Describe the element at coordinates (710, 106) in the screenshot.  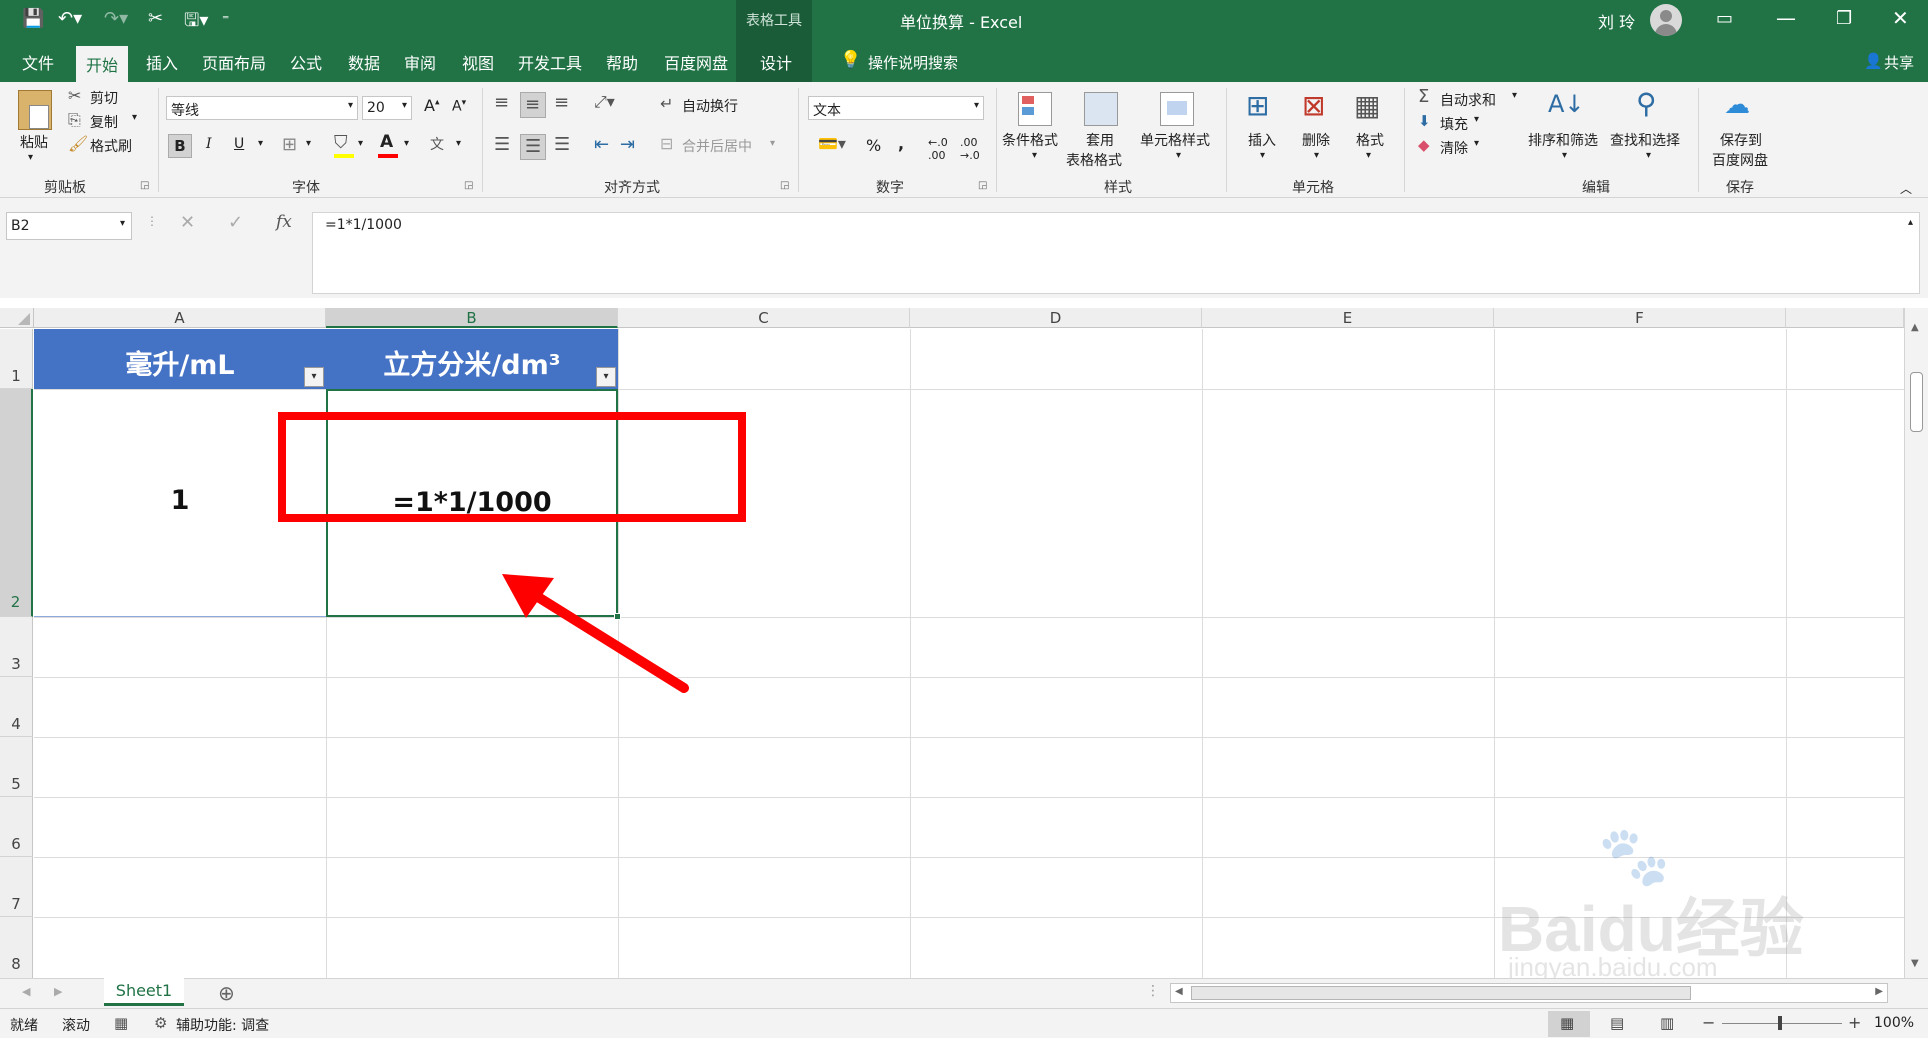
I see `wrap-text-button: 自动换行` at that location.